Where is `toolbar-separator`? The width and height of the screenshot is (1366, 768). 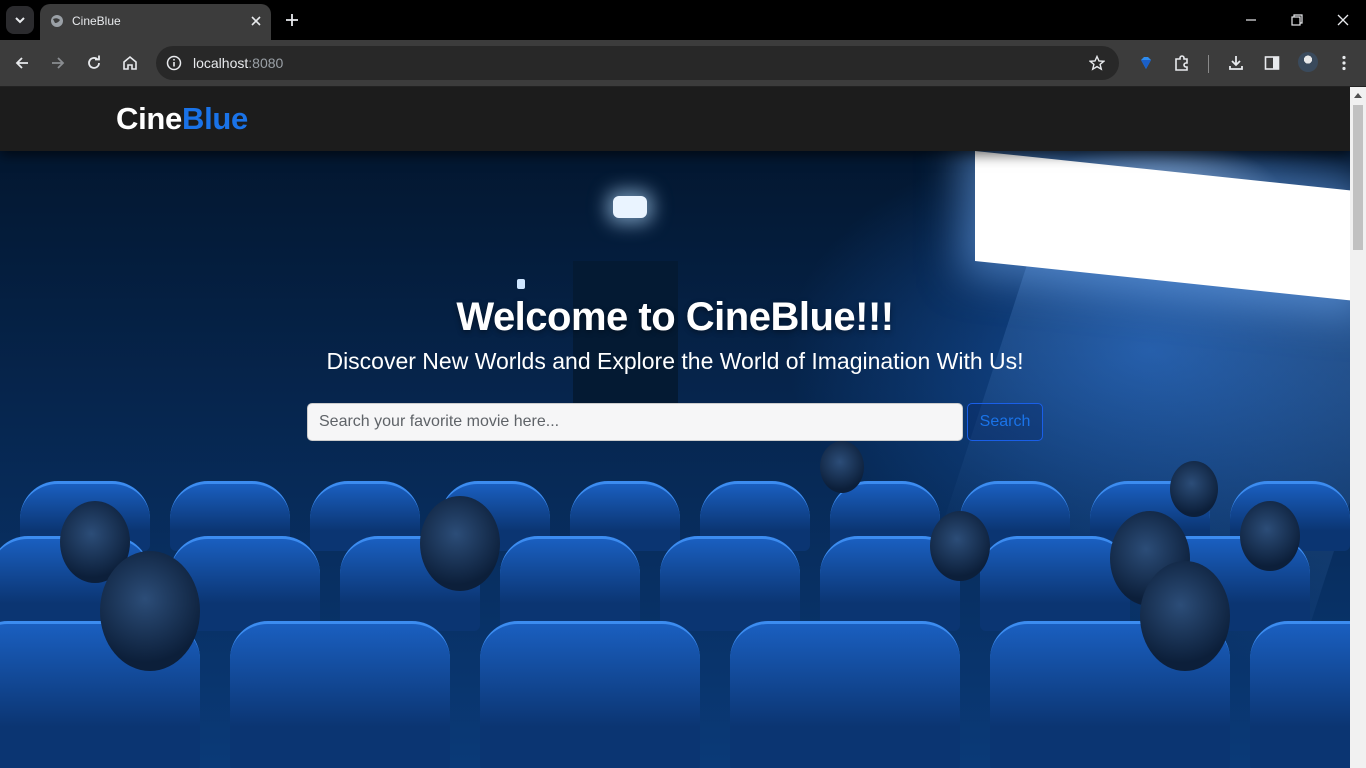
toolbar-separator is located at coordinates (1208, 64).